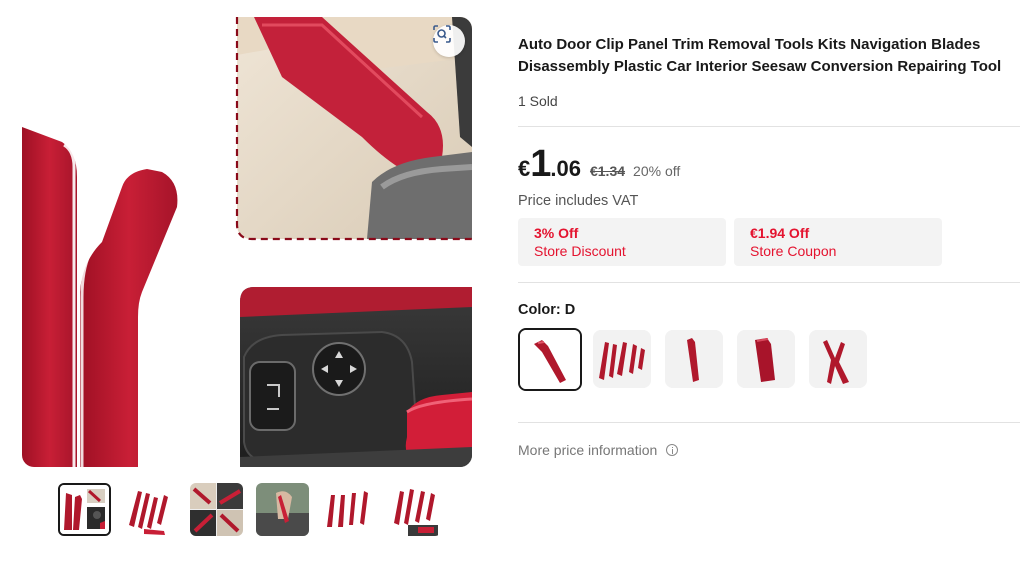 Image resolution: width=1020 pixels, height=564 pixels. Describe the element at coordinates (556, 233) in the screenshot. I see `promo-amount: 3% Off` at that location.